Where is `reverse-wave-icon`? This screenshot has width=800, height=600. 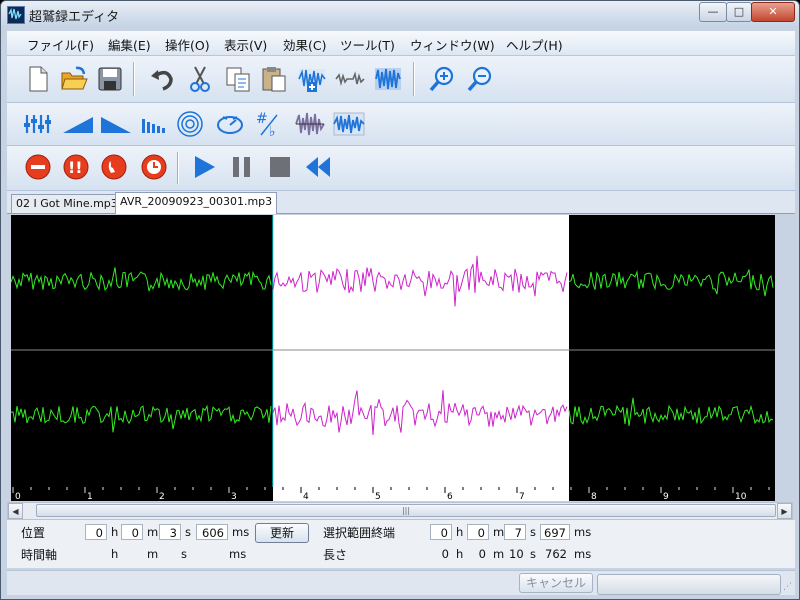 reverse-wave-icon is located at coordinates (349, 124).